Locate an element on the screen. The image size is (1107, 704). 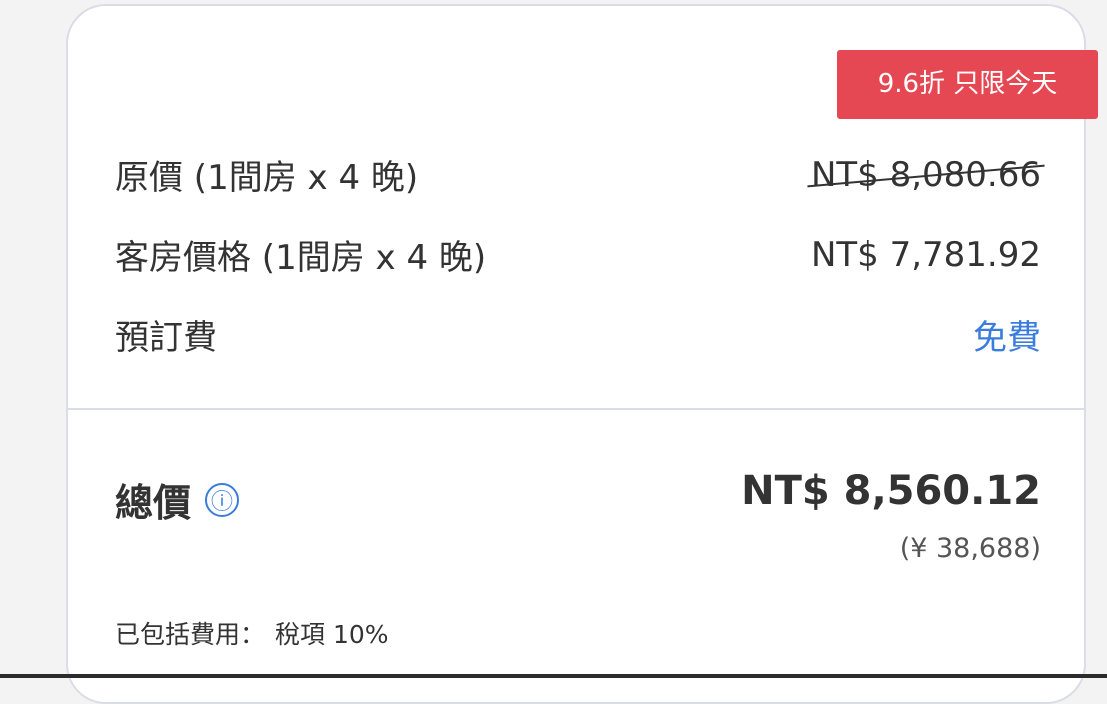
included-fees: 已包括費用： 稅項 10% is located at coordinates (252, 633).